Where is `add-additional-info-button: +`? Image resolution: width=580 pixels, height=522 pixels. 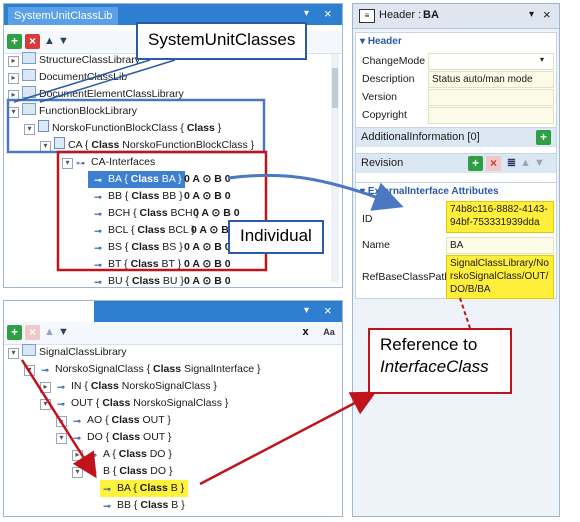
add-additional-info-button: + is located at coordinates (543, 137).